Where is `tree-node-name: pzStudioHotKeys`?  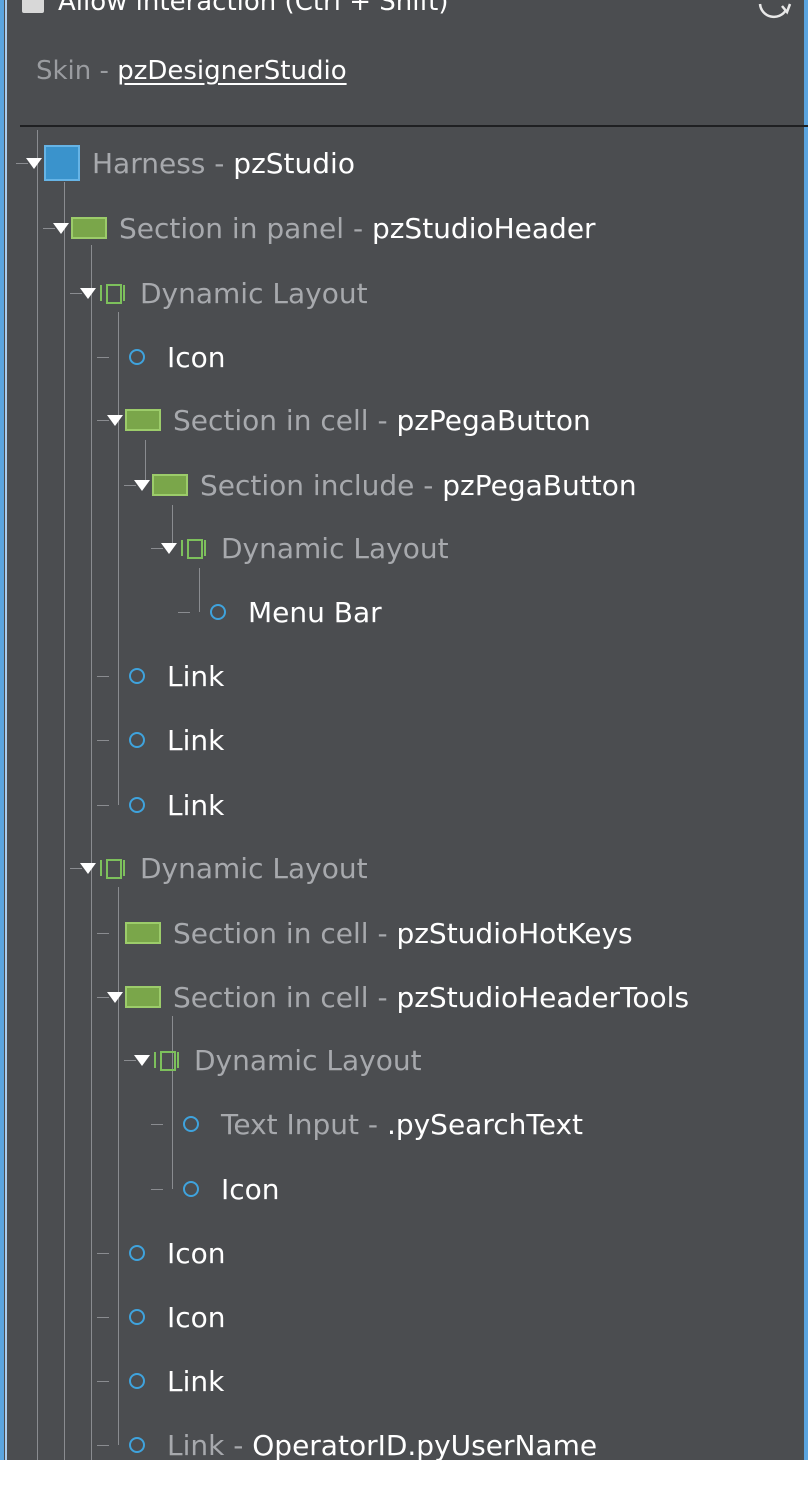 tree-node-name: pzStudioHotKeys is located at coordinates (514, 933).